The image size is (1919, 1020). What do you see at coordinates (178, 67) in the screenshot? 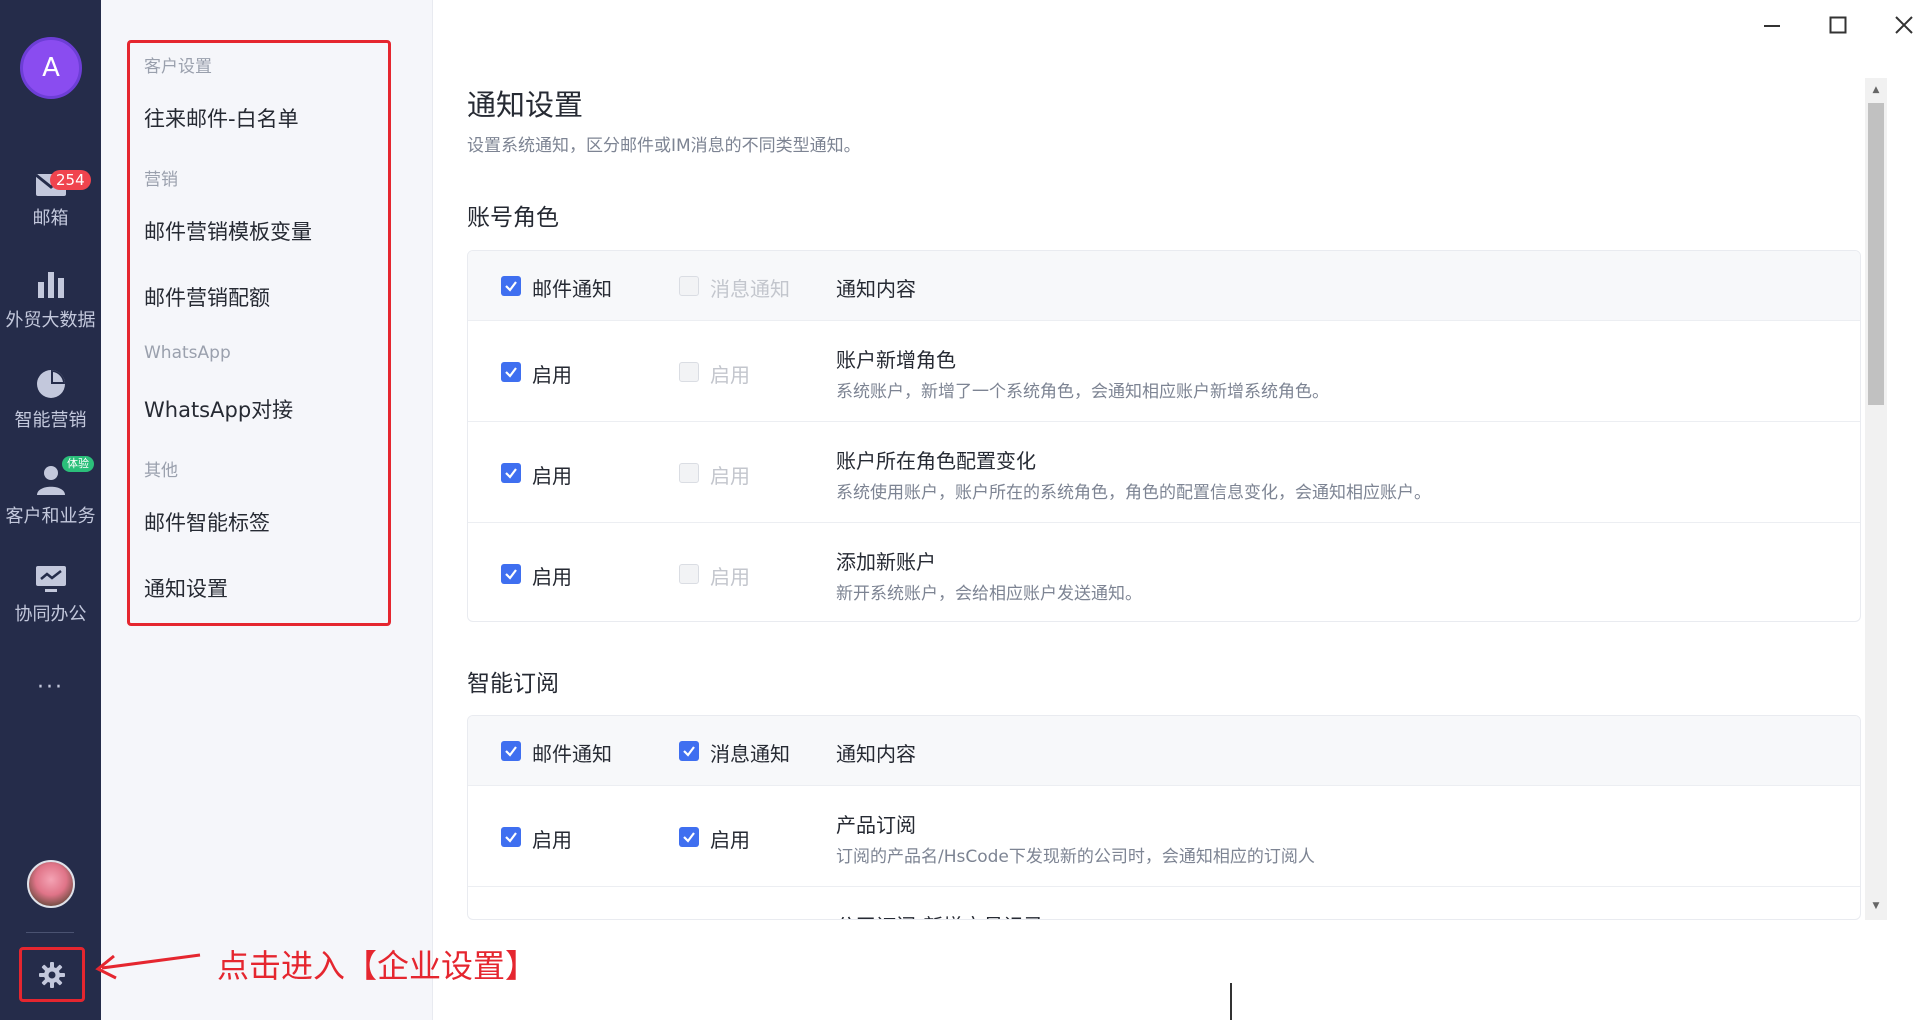
I see `nav-group-customer: 客户设置` at bounding box center [178, 67].